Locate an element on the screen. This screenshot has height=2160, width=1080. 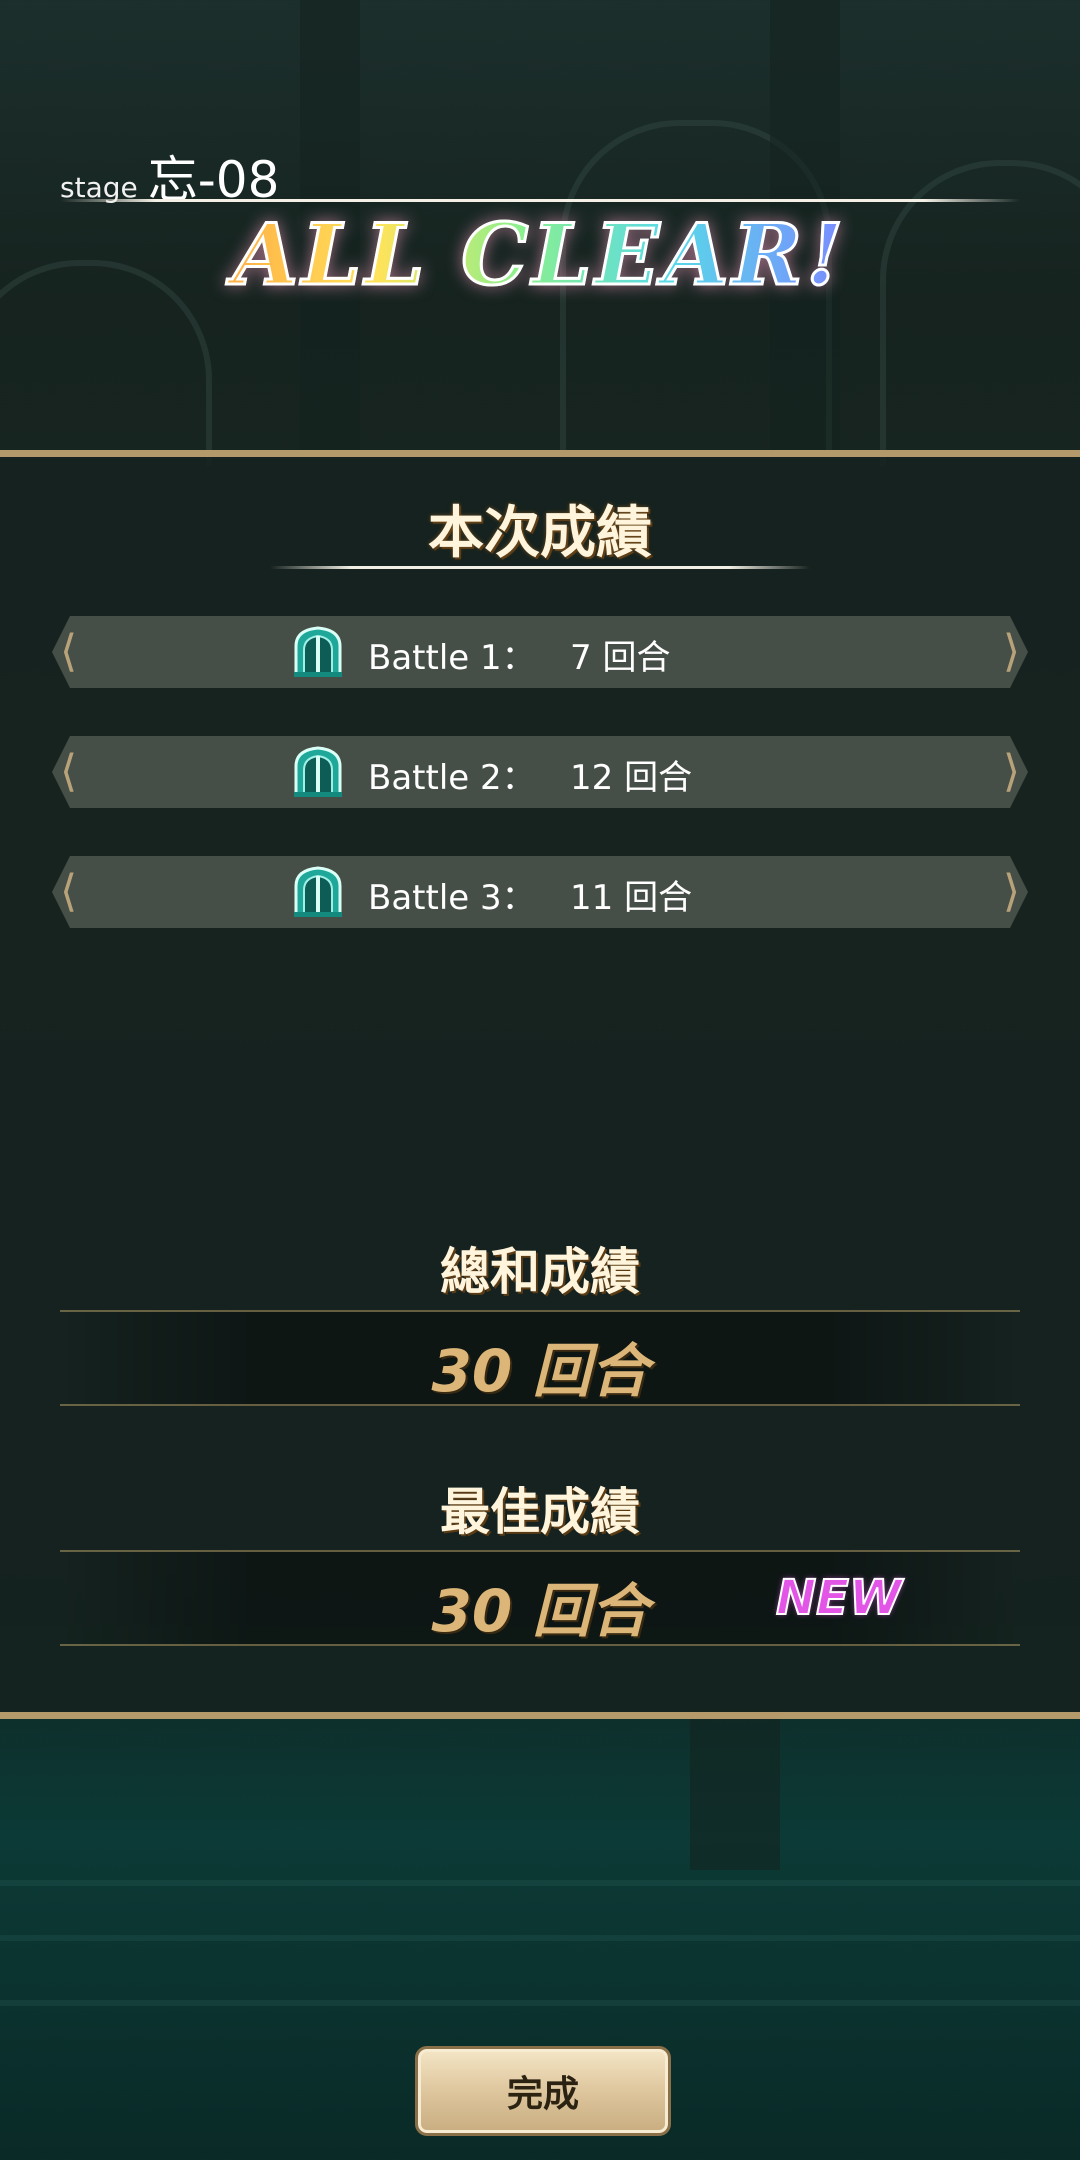
best-result-title: 最佳成績 is located at coordinates (540, 1512).